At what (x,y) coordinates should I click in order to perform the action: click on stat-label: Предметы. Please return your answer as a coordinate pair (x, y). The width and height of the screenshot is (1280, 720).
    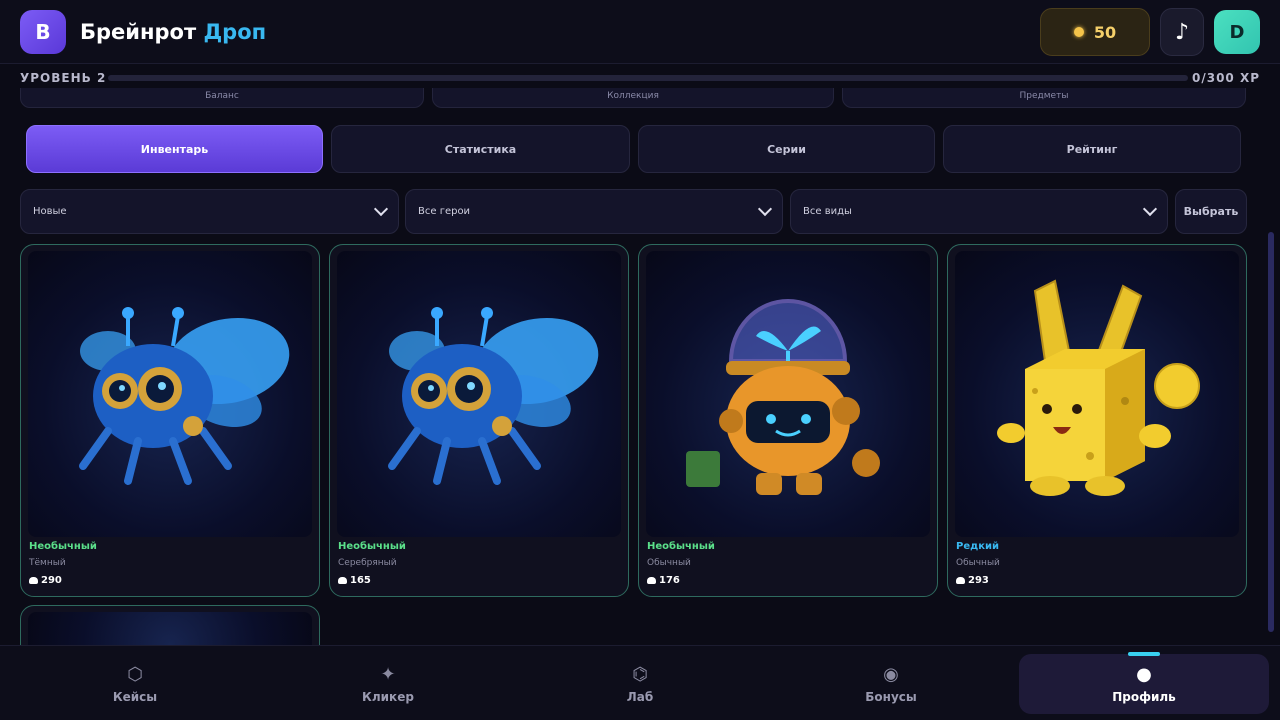
    Looking at the image, I should click on (1044, 96).